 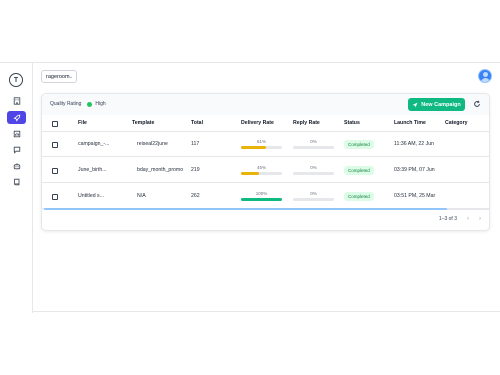 I want to click on chat-icon, so click(x=16, y=150).